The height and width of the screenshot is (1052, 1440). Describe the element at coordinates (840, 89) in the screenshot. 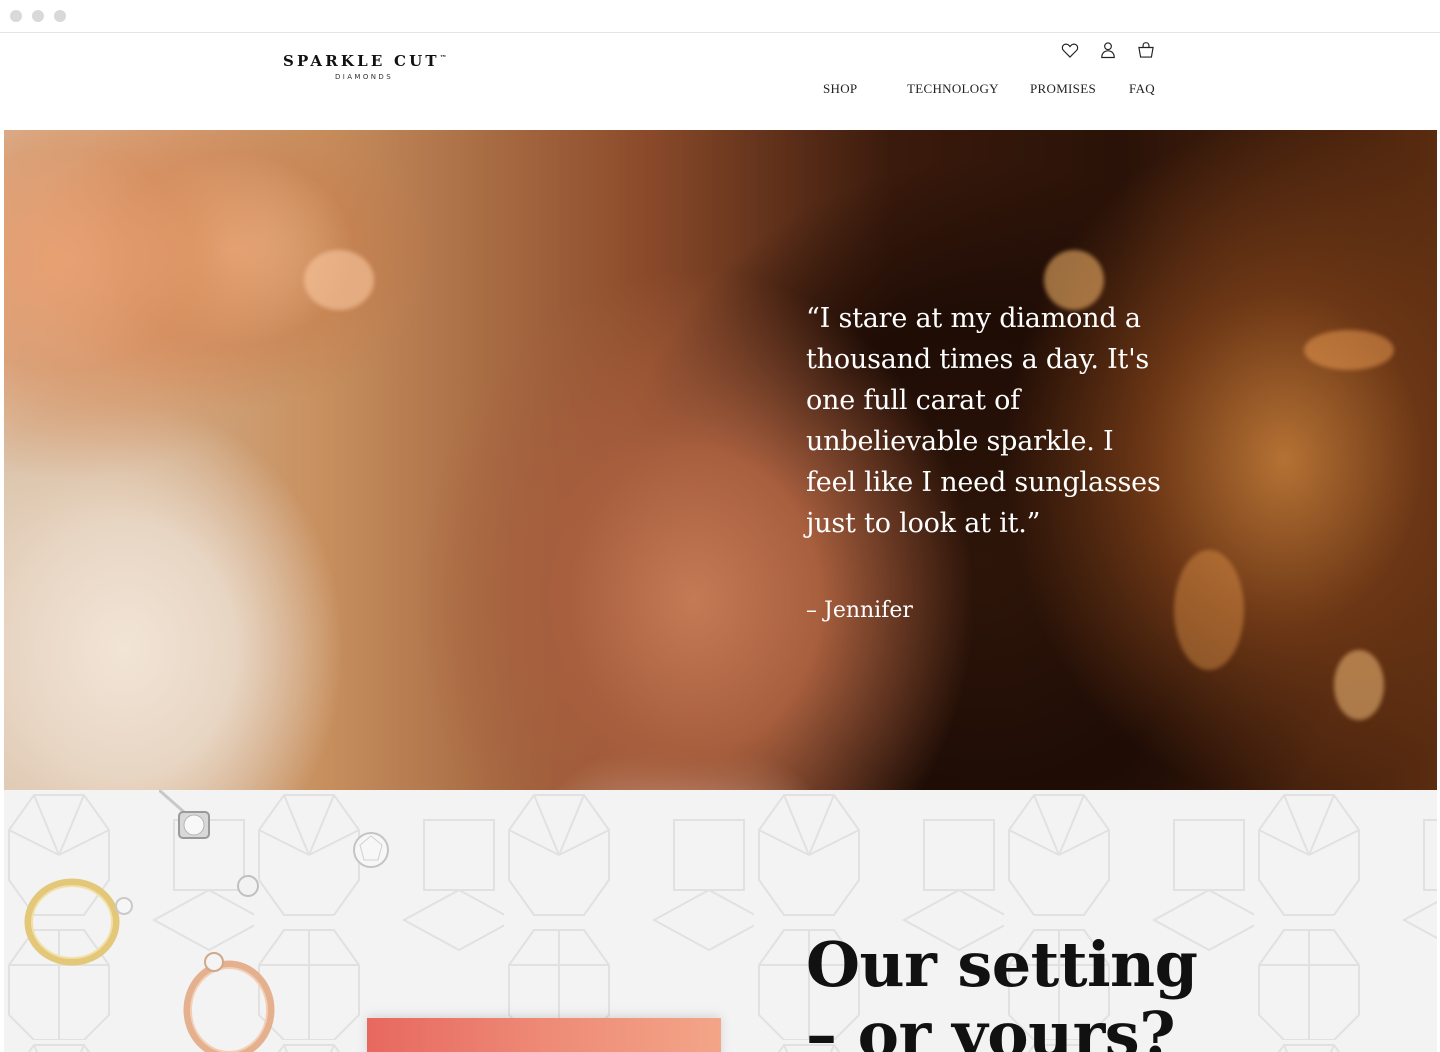

I see `nav-item-shop: SHOP` at that location.